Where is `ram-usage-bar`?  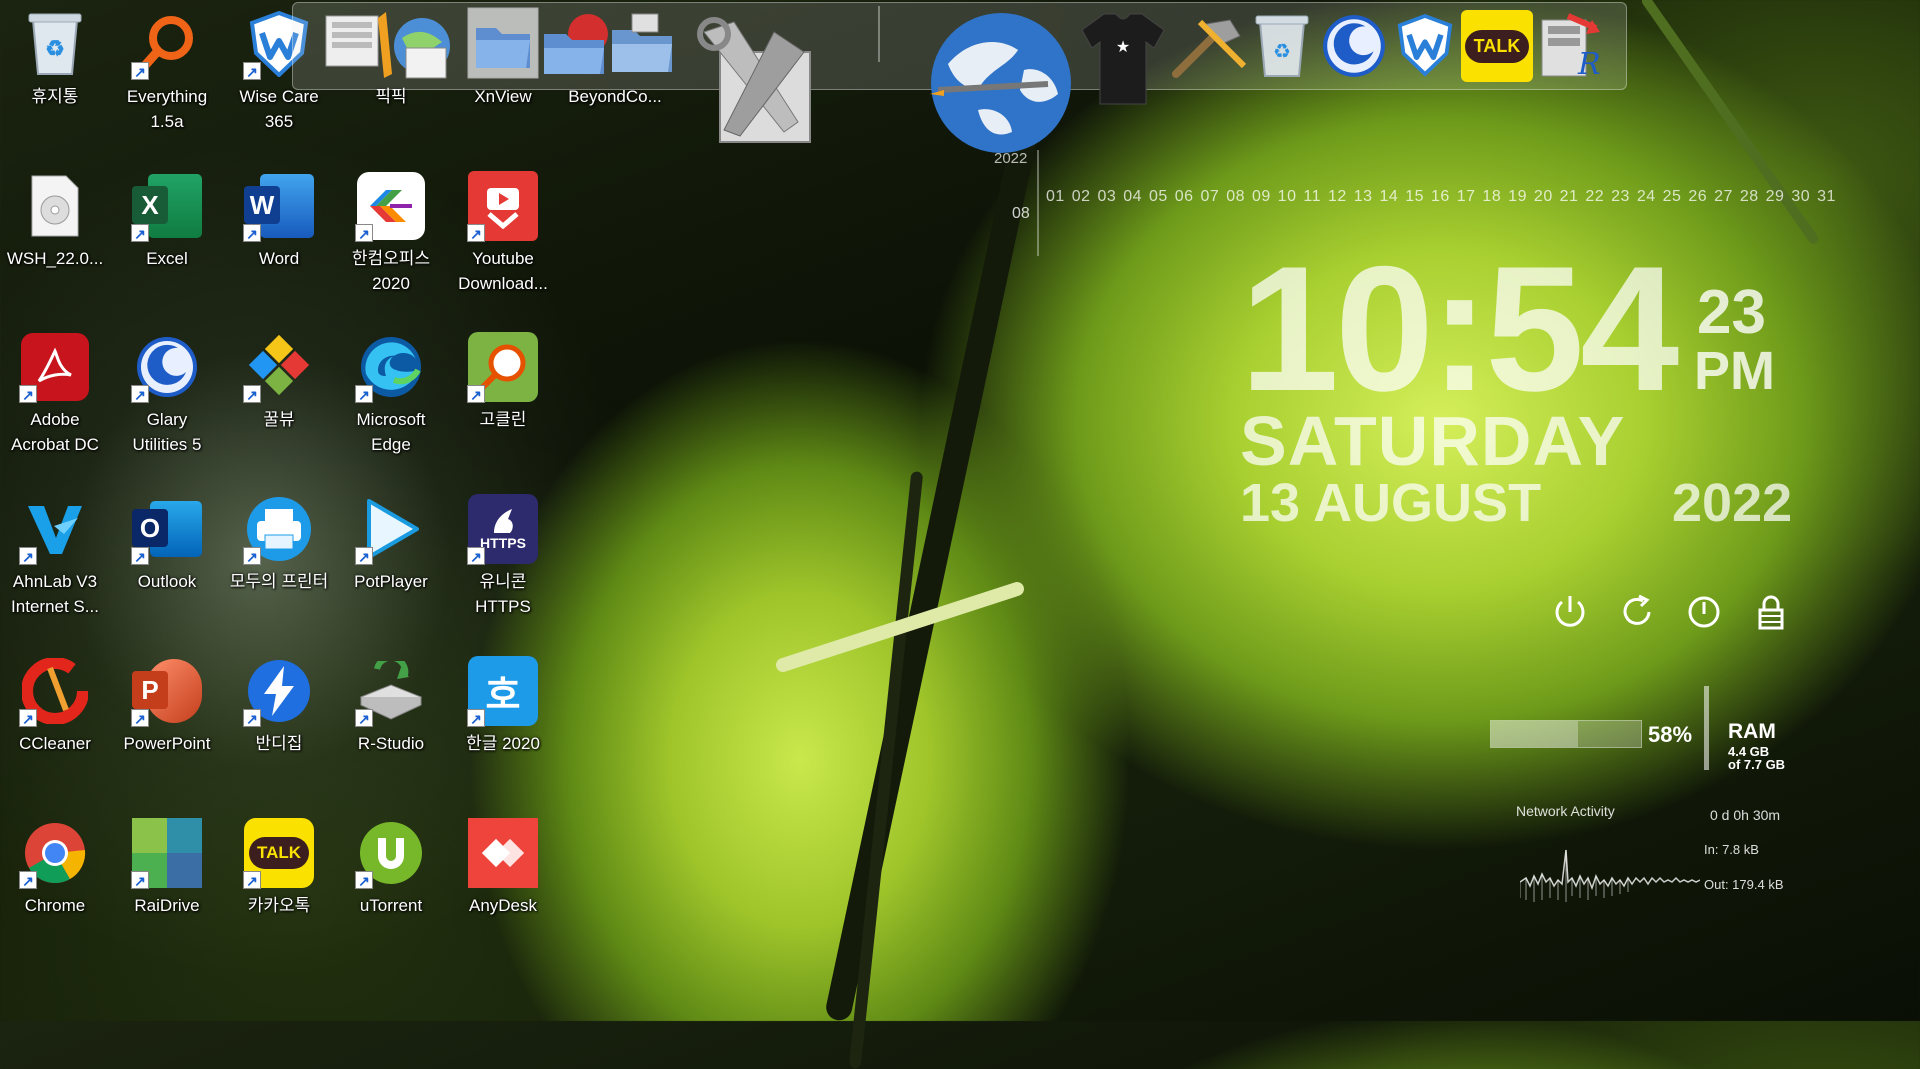 ram-usage-bar is located at coordinates (1566, 734).